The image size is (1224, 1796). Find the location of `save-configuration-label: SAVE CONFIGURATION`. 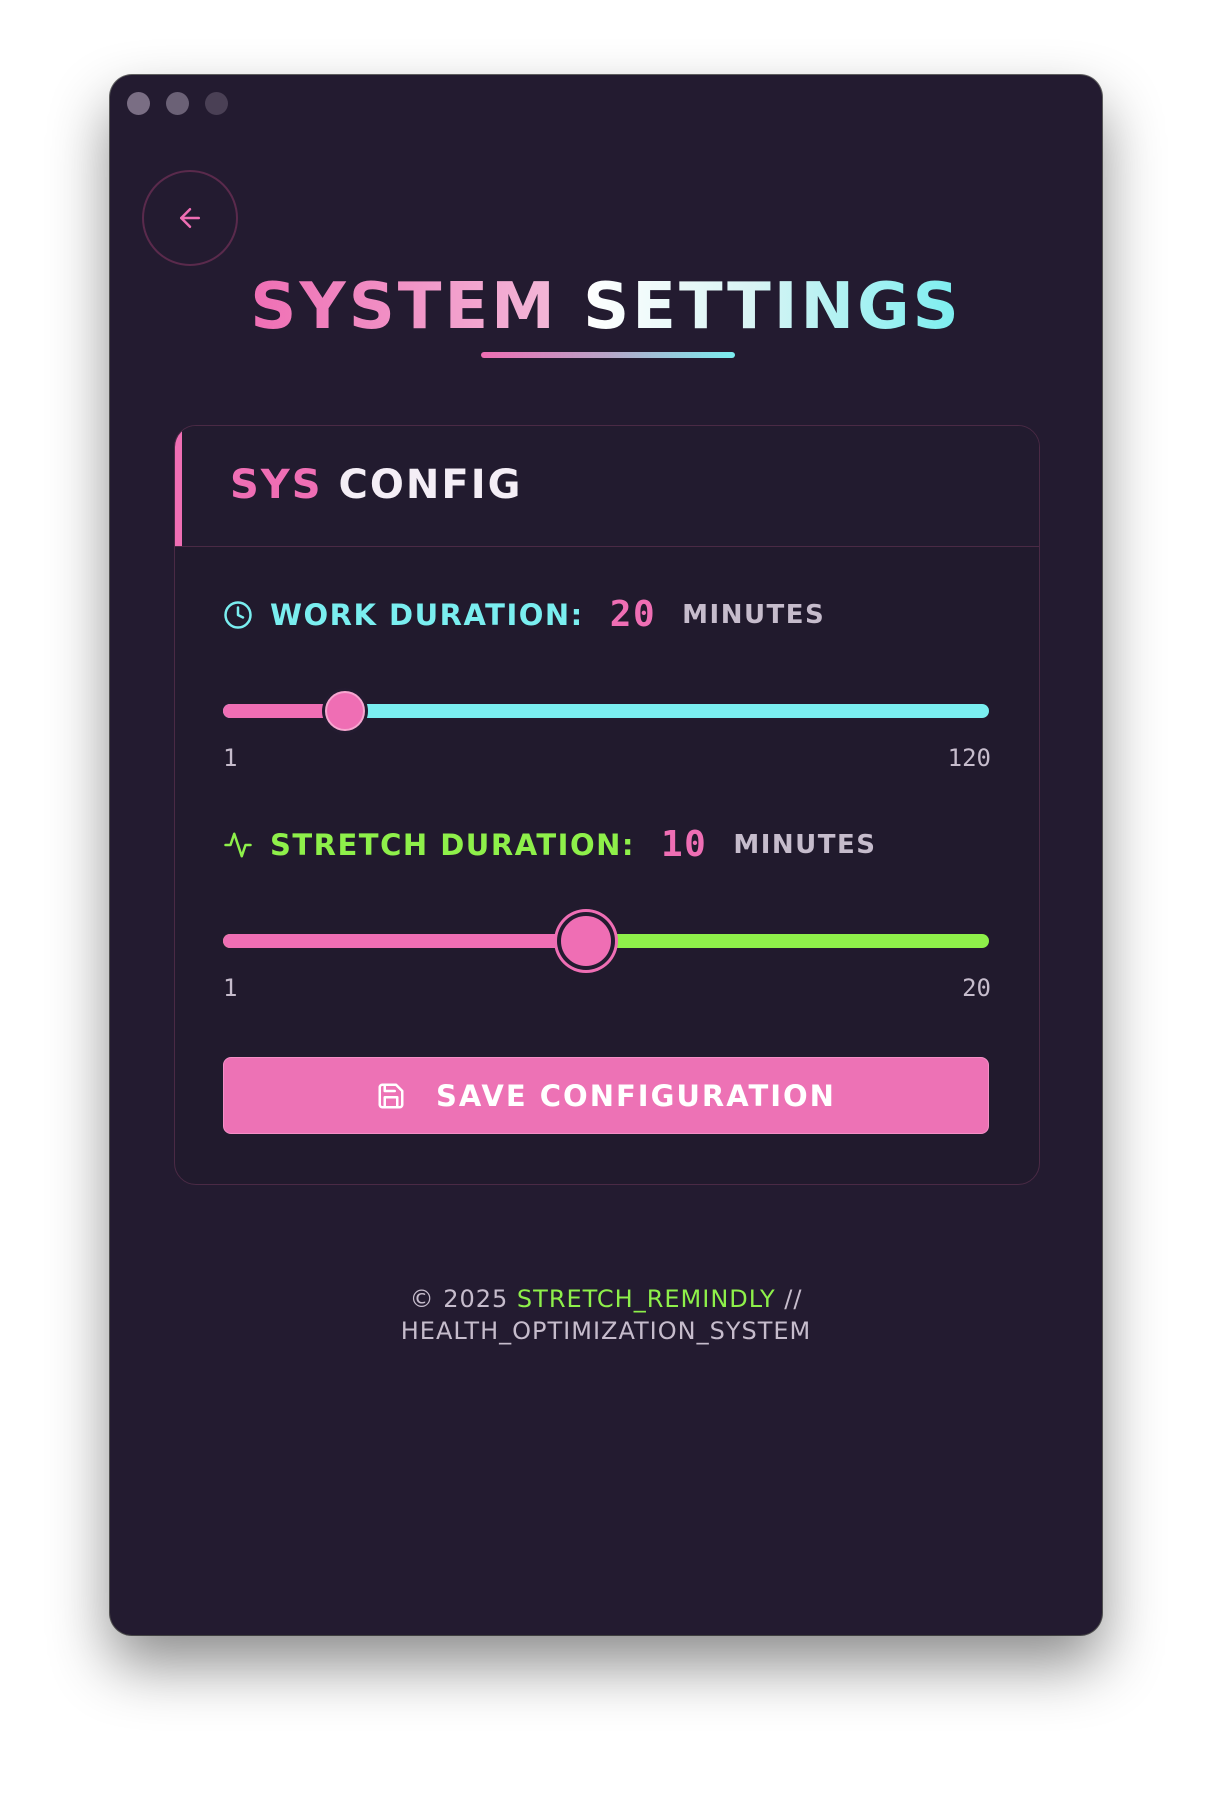

save-configuration-label: SAVE CONFIGURATION is located at coordinates (636, 1095).